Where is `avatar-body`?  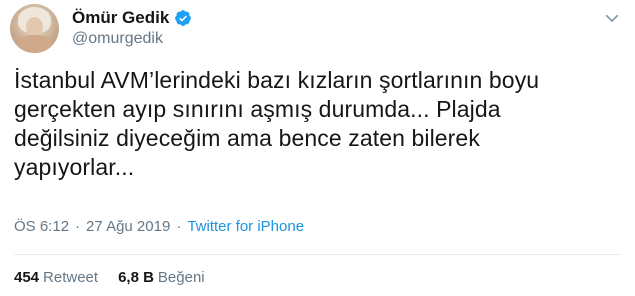 avatar-body is located at coordinates (34, 44).